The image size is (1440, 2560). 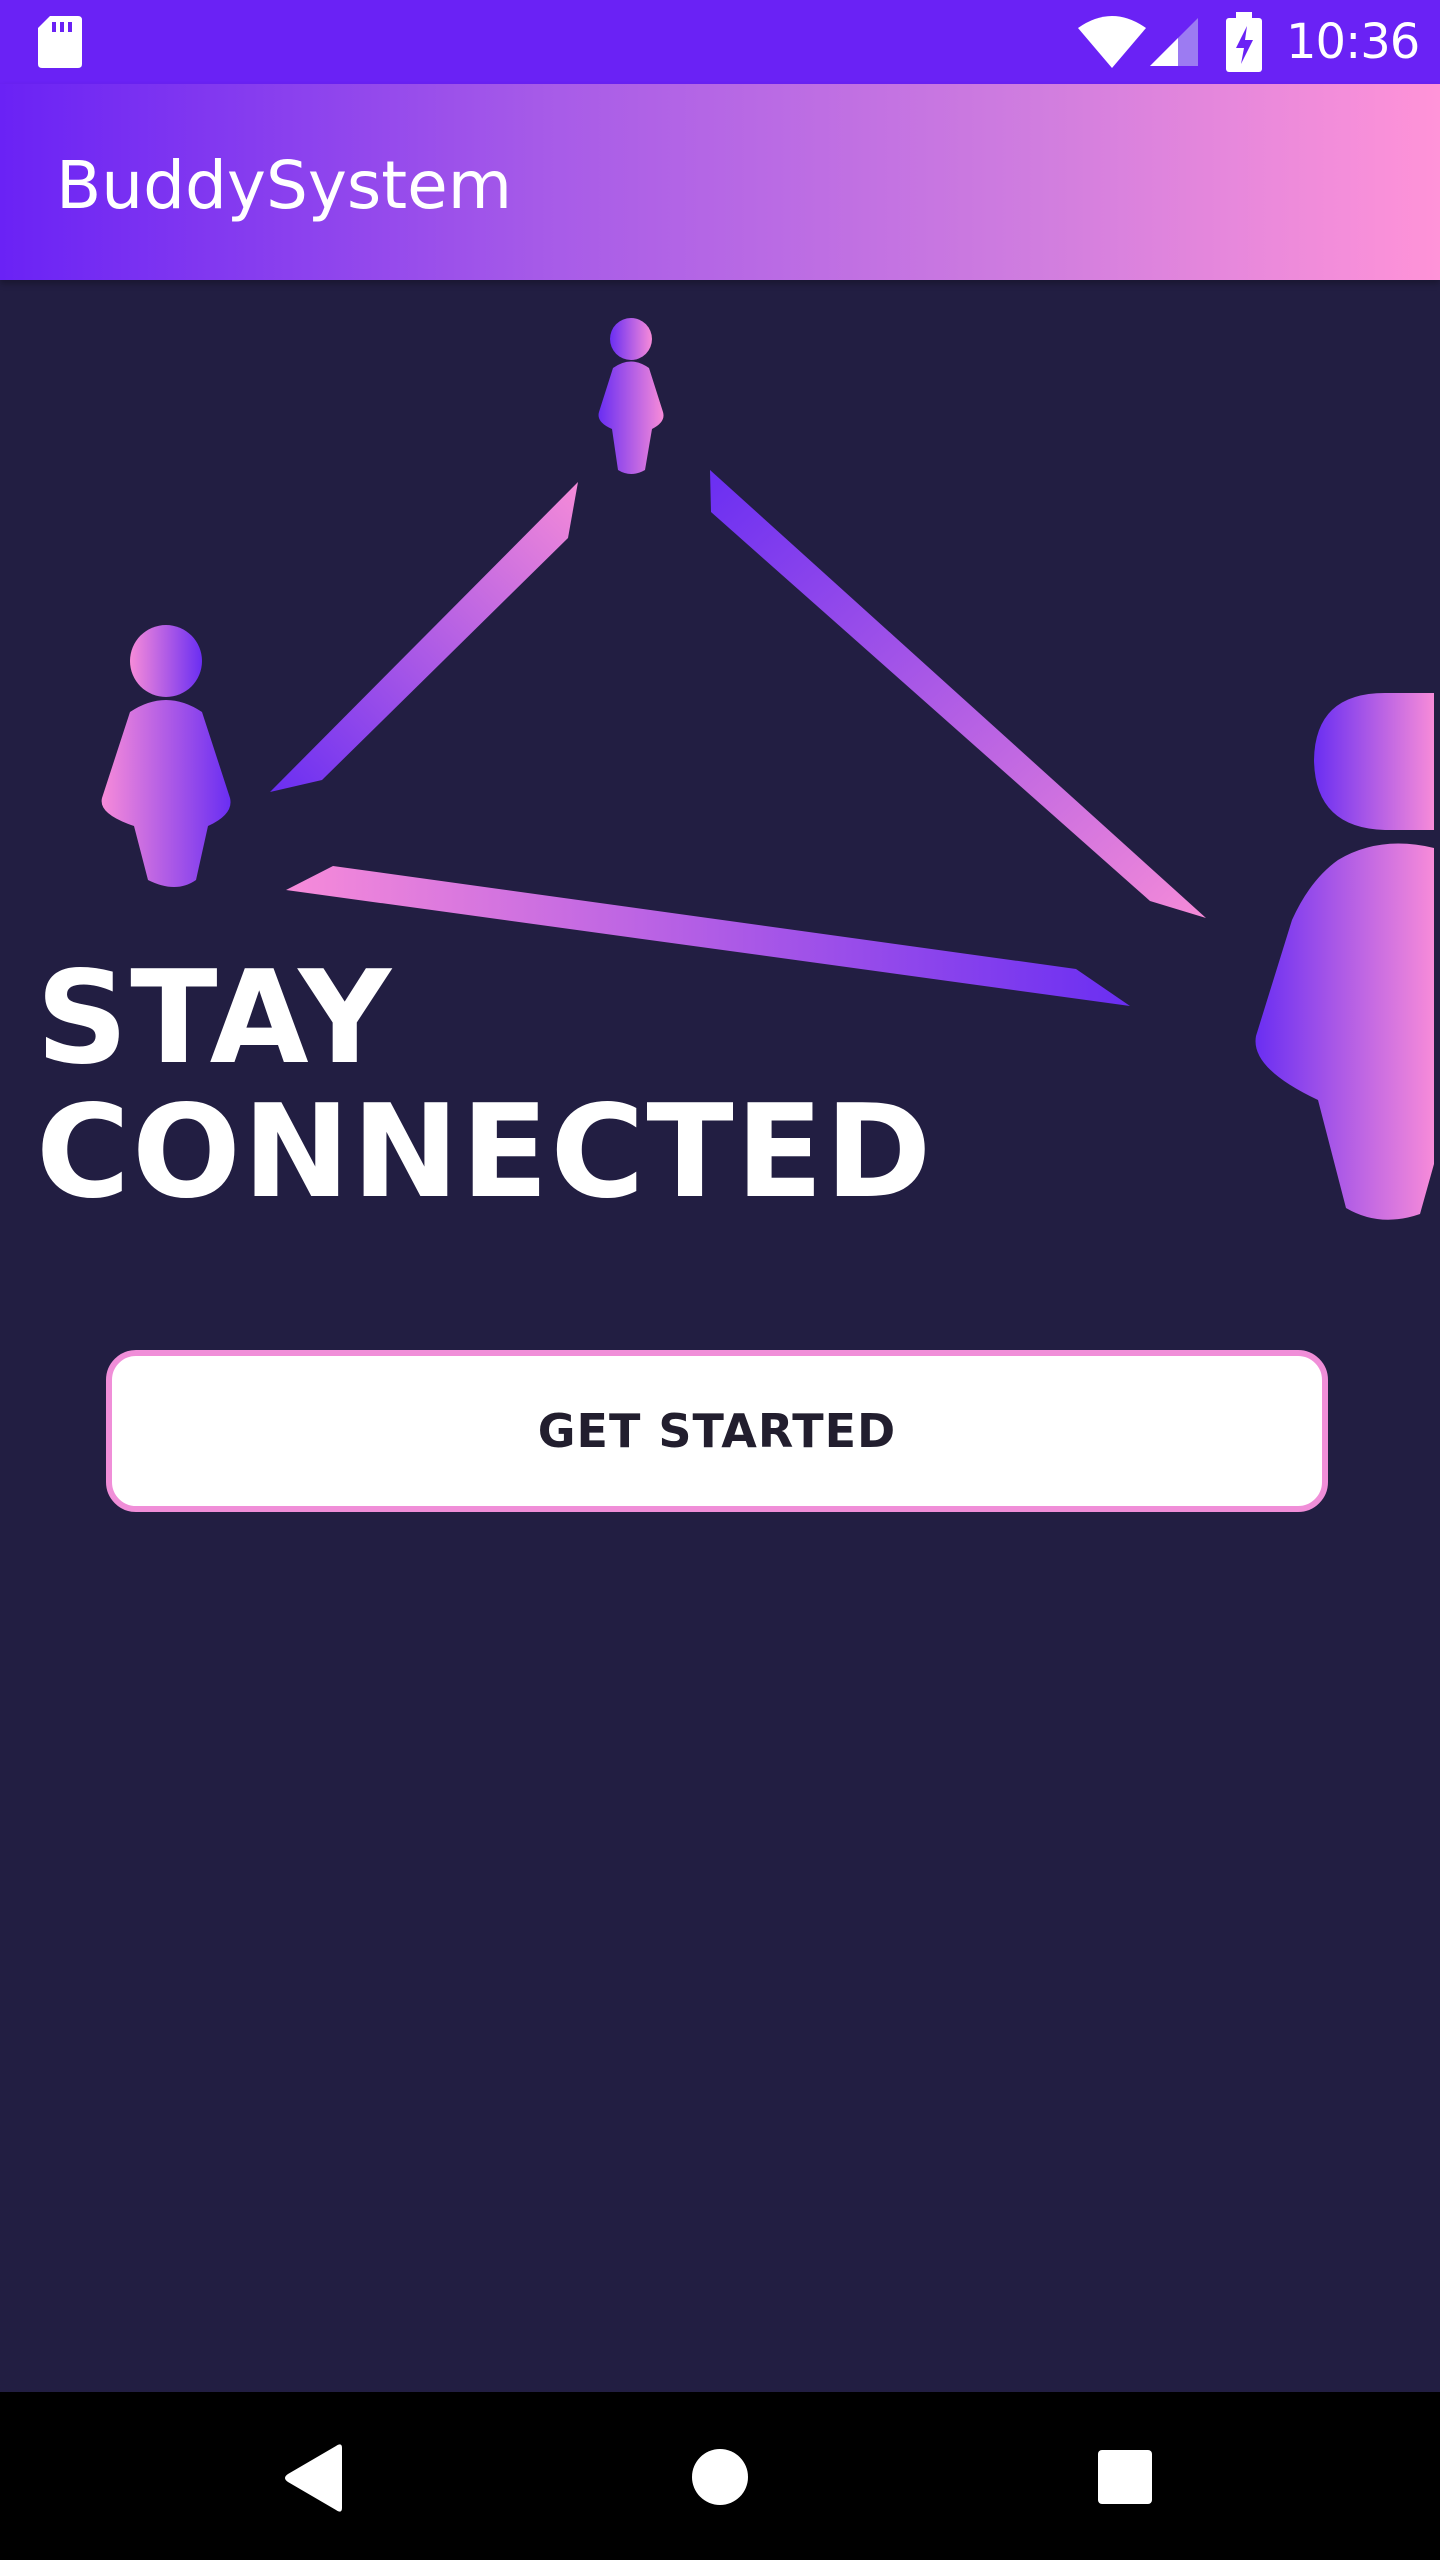 What do you see at coordinates (1112, 42) in the screenshot?
I see `wifi-icon` at bounding box center [1112, 42].